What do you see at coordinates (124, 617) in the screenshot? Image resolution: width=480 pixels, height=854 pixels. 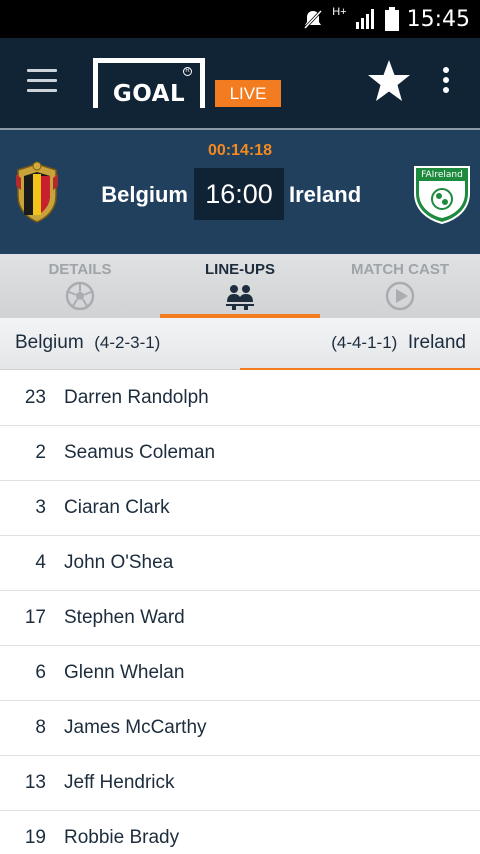 I see `player-name: Stephen Ward` at bounding box center [124, 617].